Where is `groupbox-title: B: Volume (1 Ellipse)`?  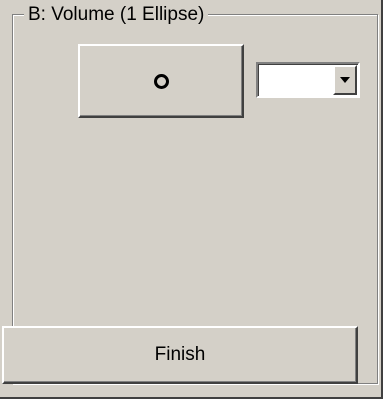
groupbox-title: B: Volume (1 Ellipse) is located at coordinates (116, 15).